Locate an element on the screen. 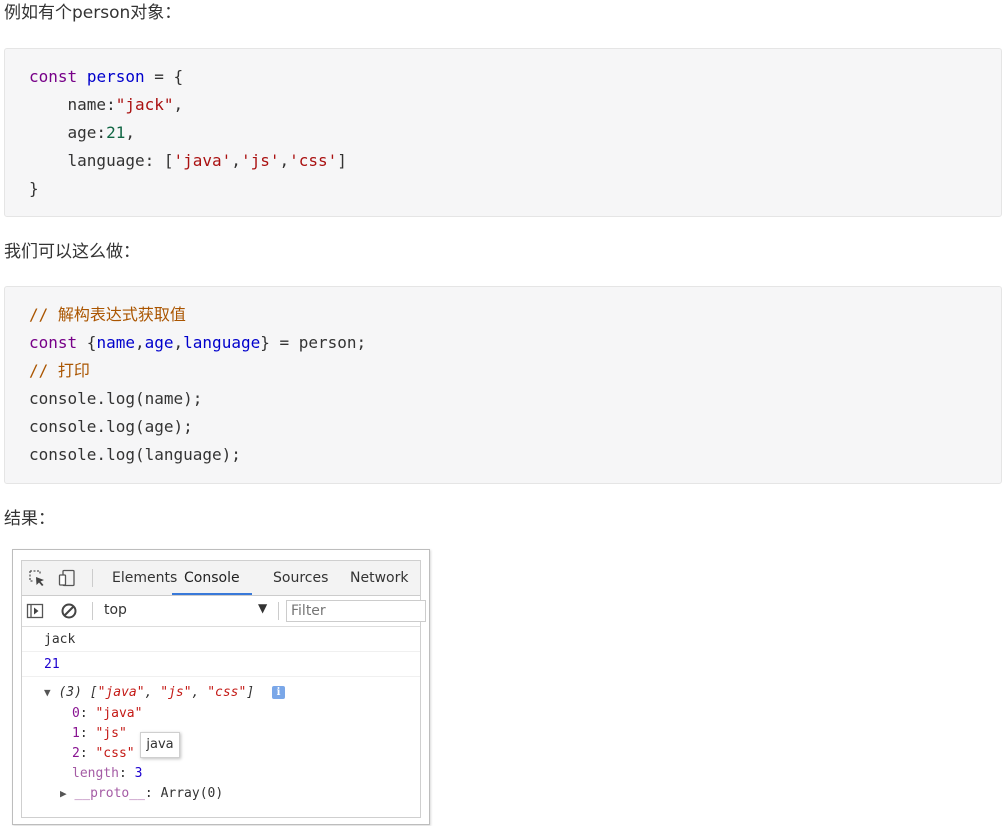 The image size is (1007, 826). devtools-tabbar: Elements Console Sources Network is located at coordinates (221, 578).